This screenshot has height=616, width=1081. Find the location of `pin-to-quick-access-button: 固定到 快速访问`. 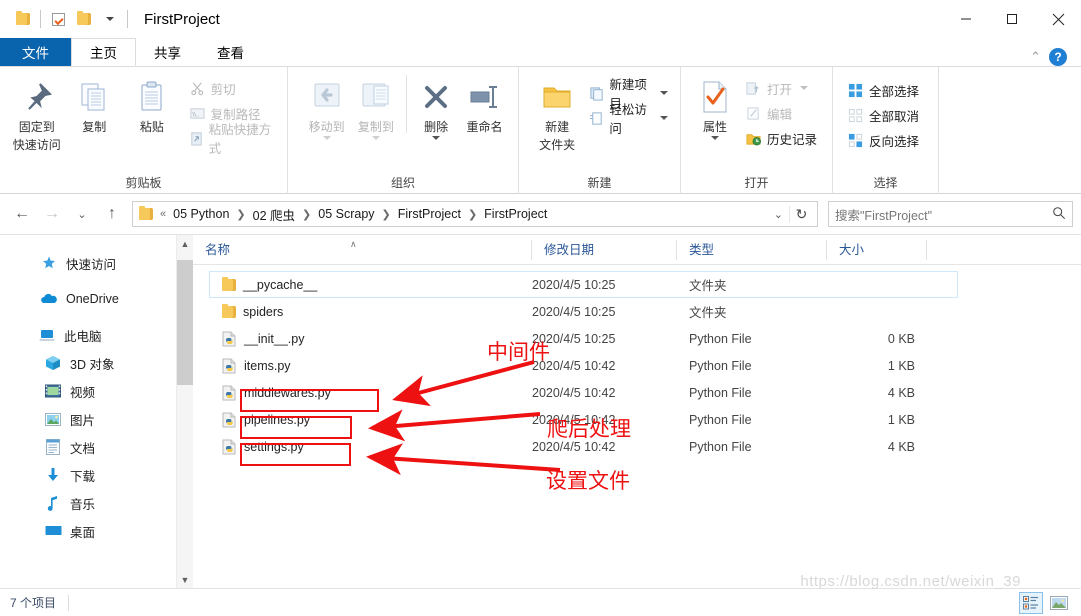

pin-to-quick-access-button: 固定到 快速访问 is located at coordinates (37, 113).